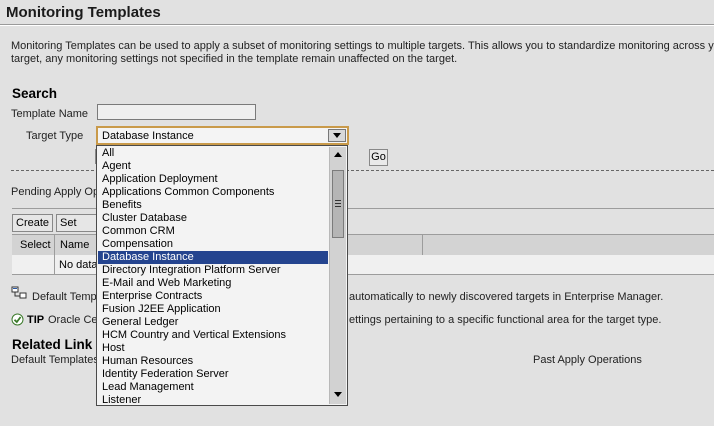 The height and width of the screenshot is (426, 714). Describe the element at coordinates (55, 192) in the screenshot. I see `pending-apply-operations-label: Pending Apply Op` at that location.